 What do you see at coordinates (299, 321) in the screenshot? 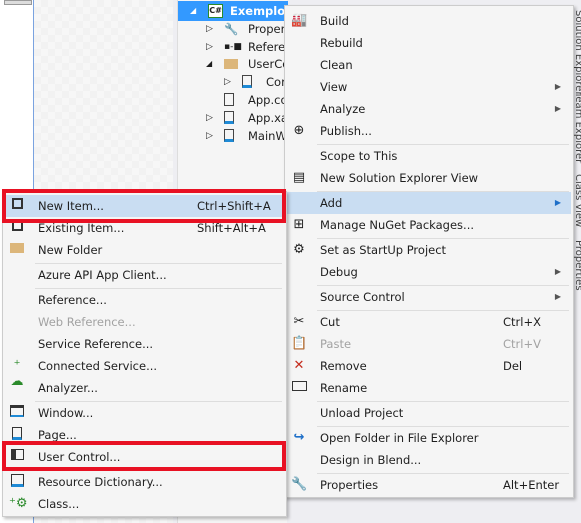
I see `scissors-icon: ✂` at bounding box center [299, 321].